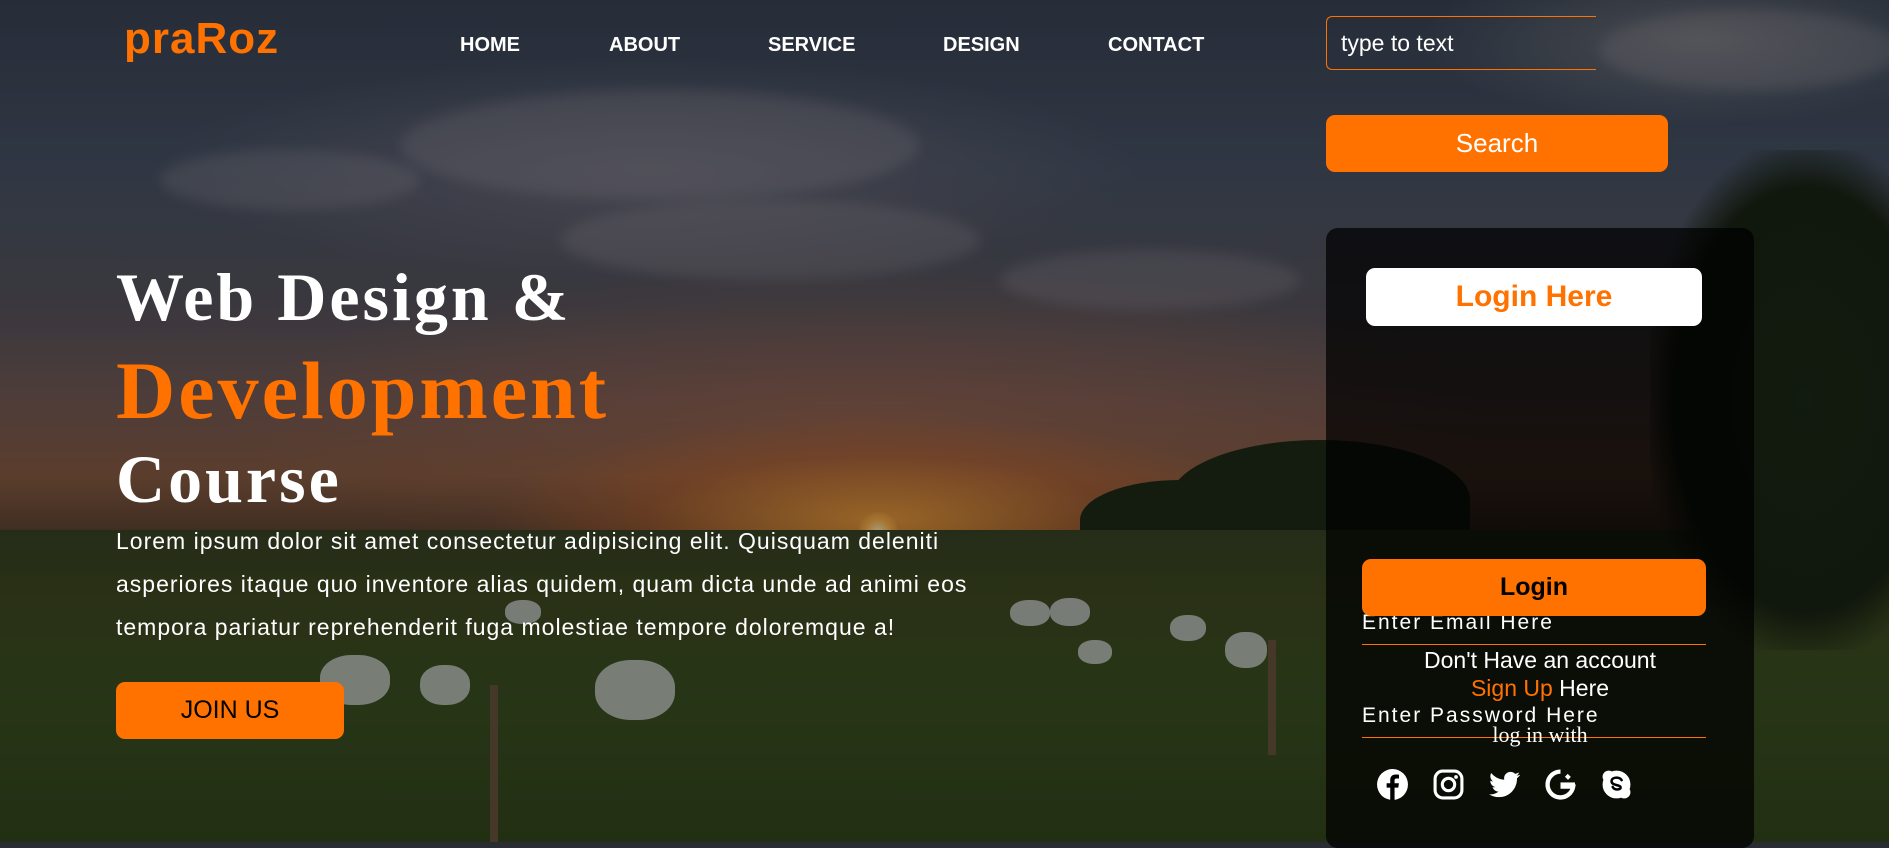 The image size is (1889, 848). I want to click on login-title: Login Here, so click(1534, 297).